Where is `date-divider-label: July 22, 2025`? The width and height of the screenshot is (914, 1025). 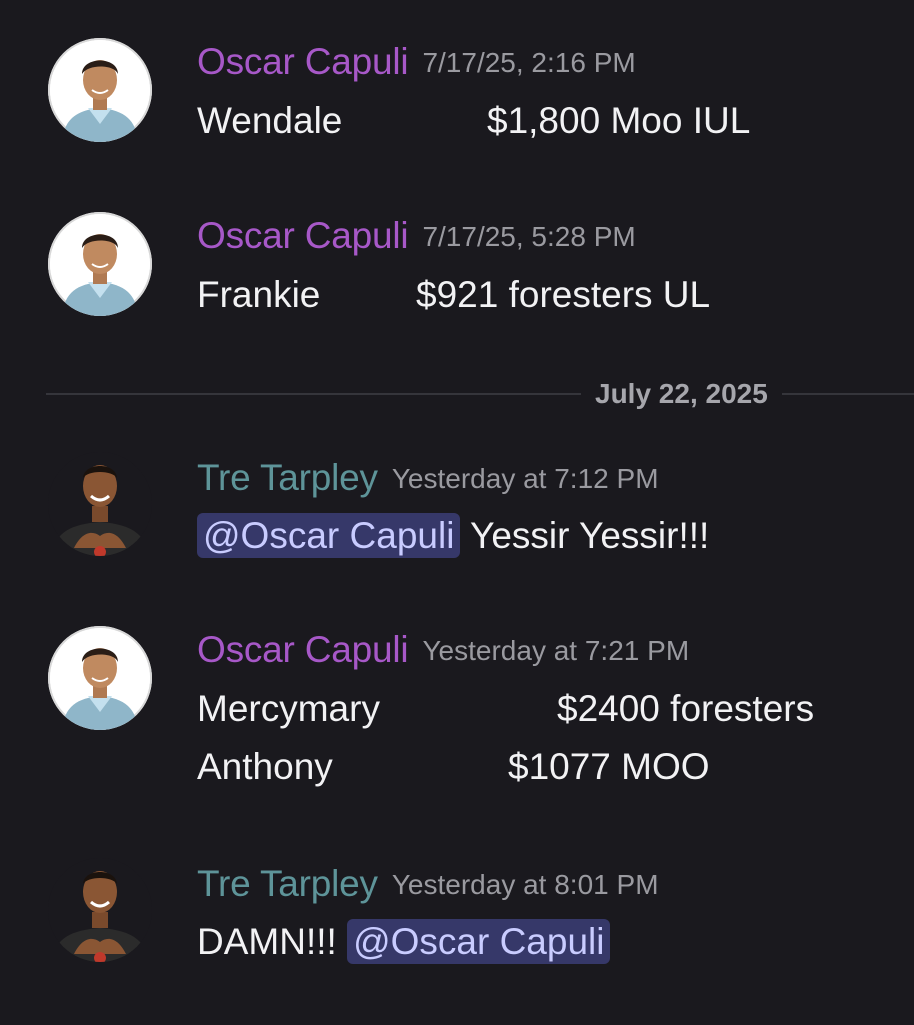
date-divider-label: July 22, 2025 is located at coordinates (681, 394).